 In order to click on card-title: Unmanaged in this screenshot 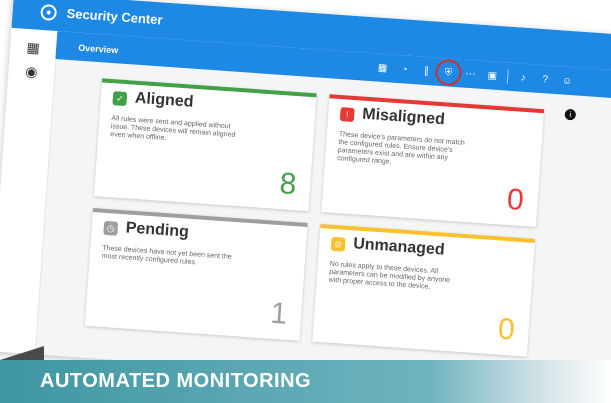, I will do `click(399, 247)`.